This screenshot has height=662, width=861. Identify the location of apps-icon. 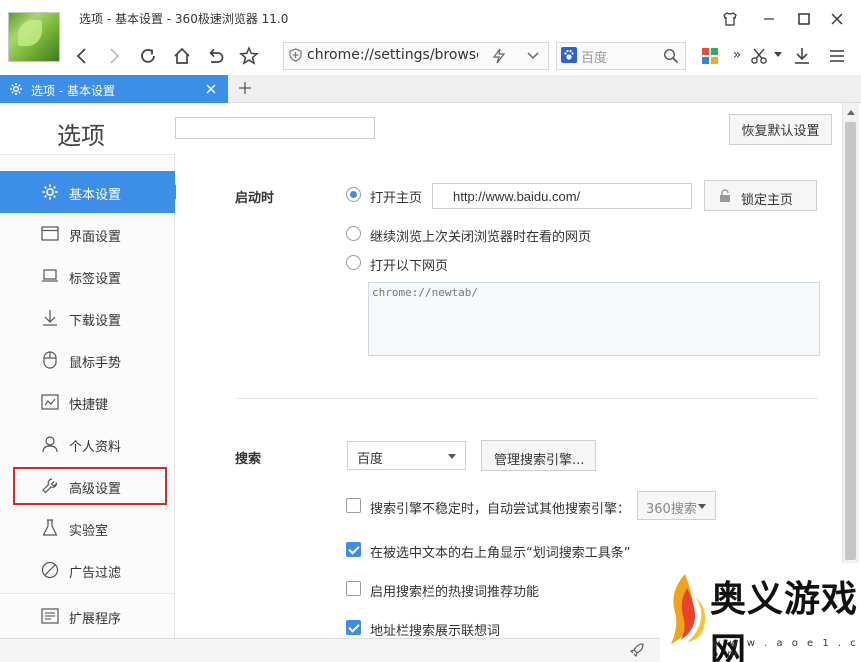
(710, 56).